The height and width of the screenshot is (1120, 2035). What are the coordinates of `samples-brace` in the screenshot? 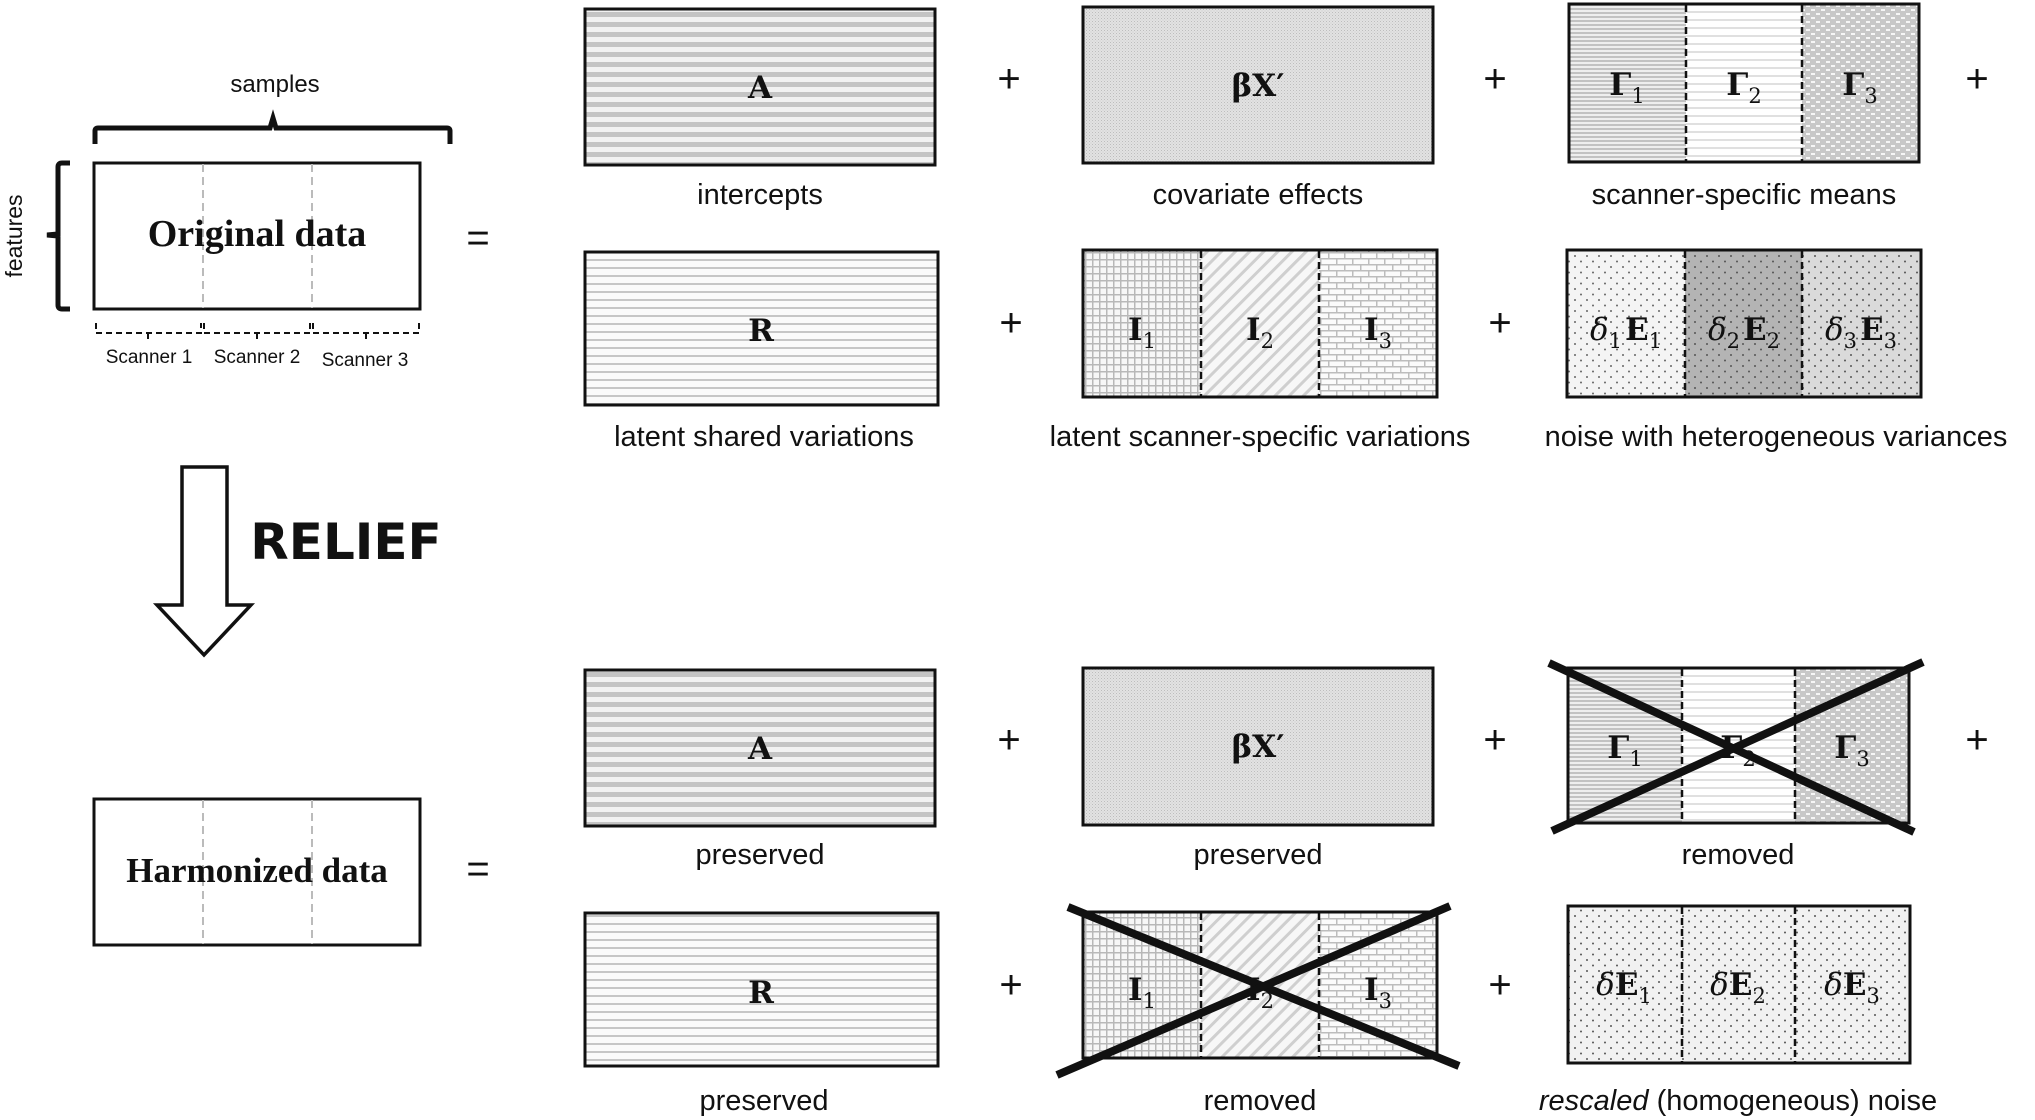 It's located at (272, 126).